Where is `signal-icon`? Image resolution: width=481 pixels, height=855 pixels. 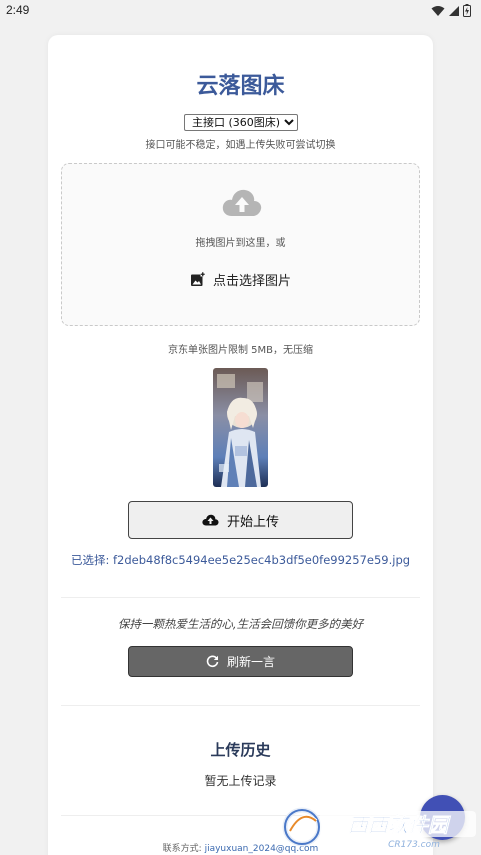
signal-icon is located at coordinates (454, 10).